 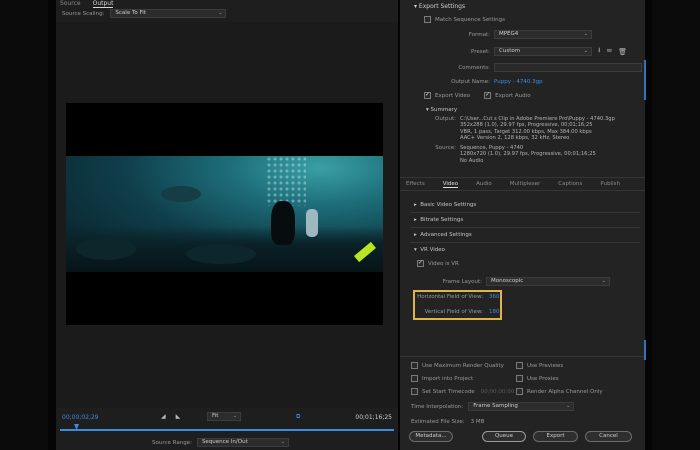 I want to click on bitrate-label: Bitrate Settings, so click(x=442, y=220).